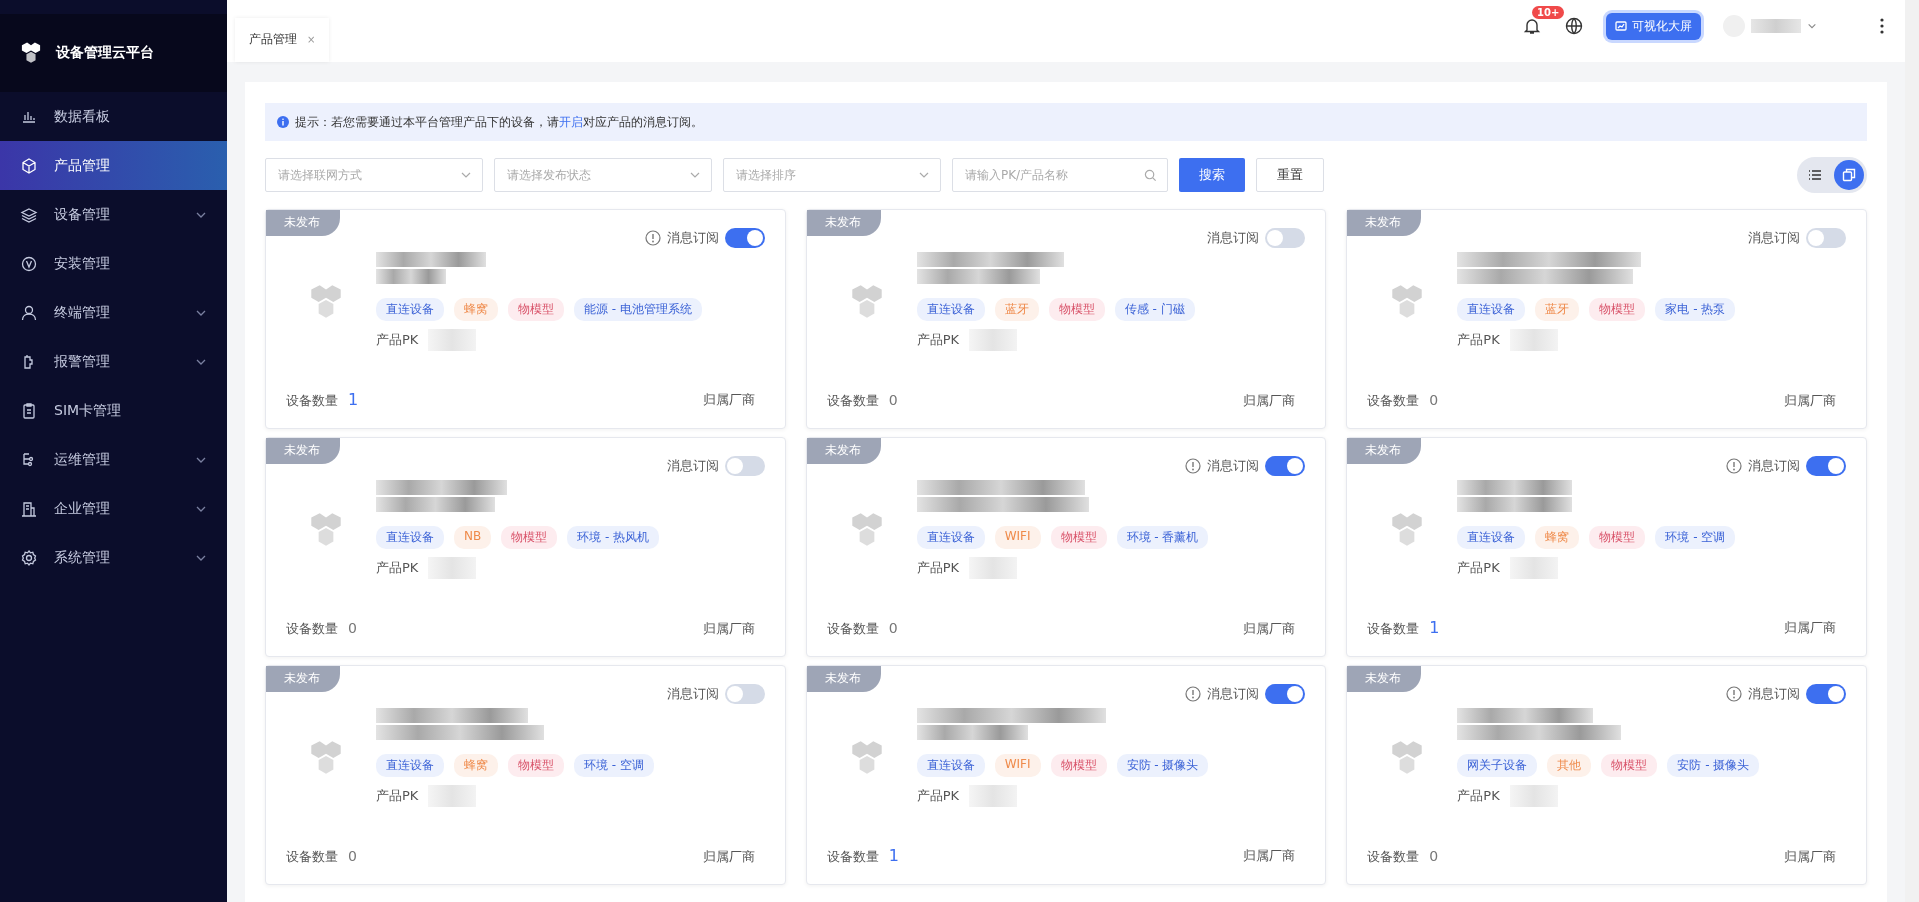  Describe the element at coordinates (105, 53) in the screenshot. I see `app-title: 设备管理云平台` at that location.